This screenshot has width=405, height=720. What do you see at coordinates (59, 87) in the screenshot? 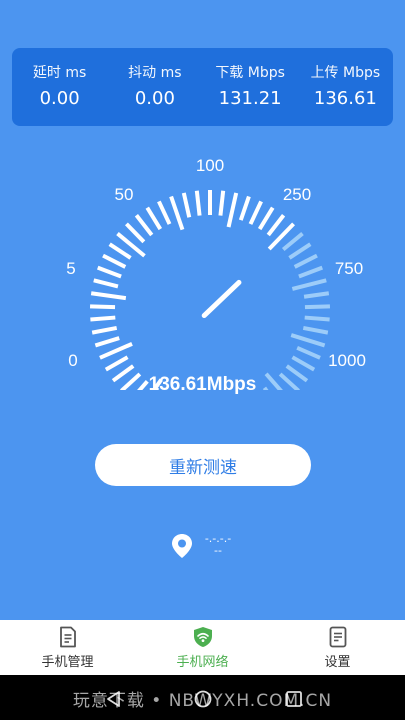
I see `stat-latency: 延时 ms 0.00` at bounding box center [59, 87].